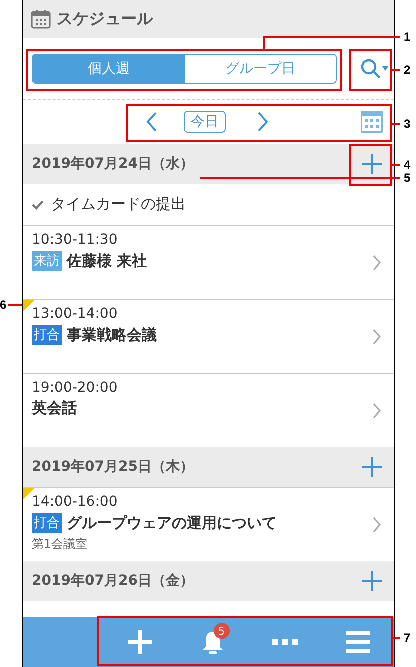  What do you see at coordinates (172, 523) in the screenshot?
I see `event-title: グループウェアの運用について` at bounding box center [172, 523].